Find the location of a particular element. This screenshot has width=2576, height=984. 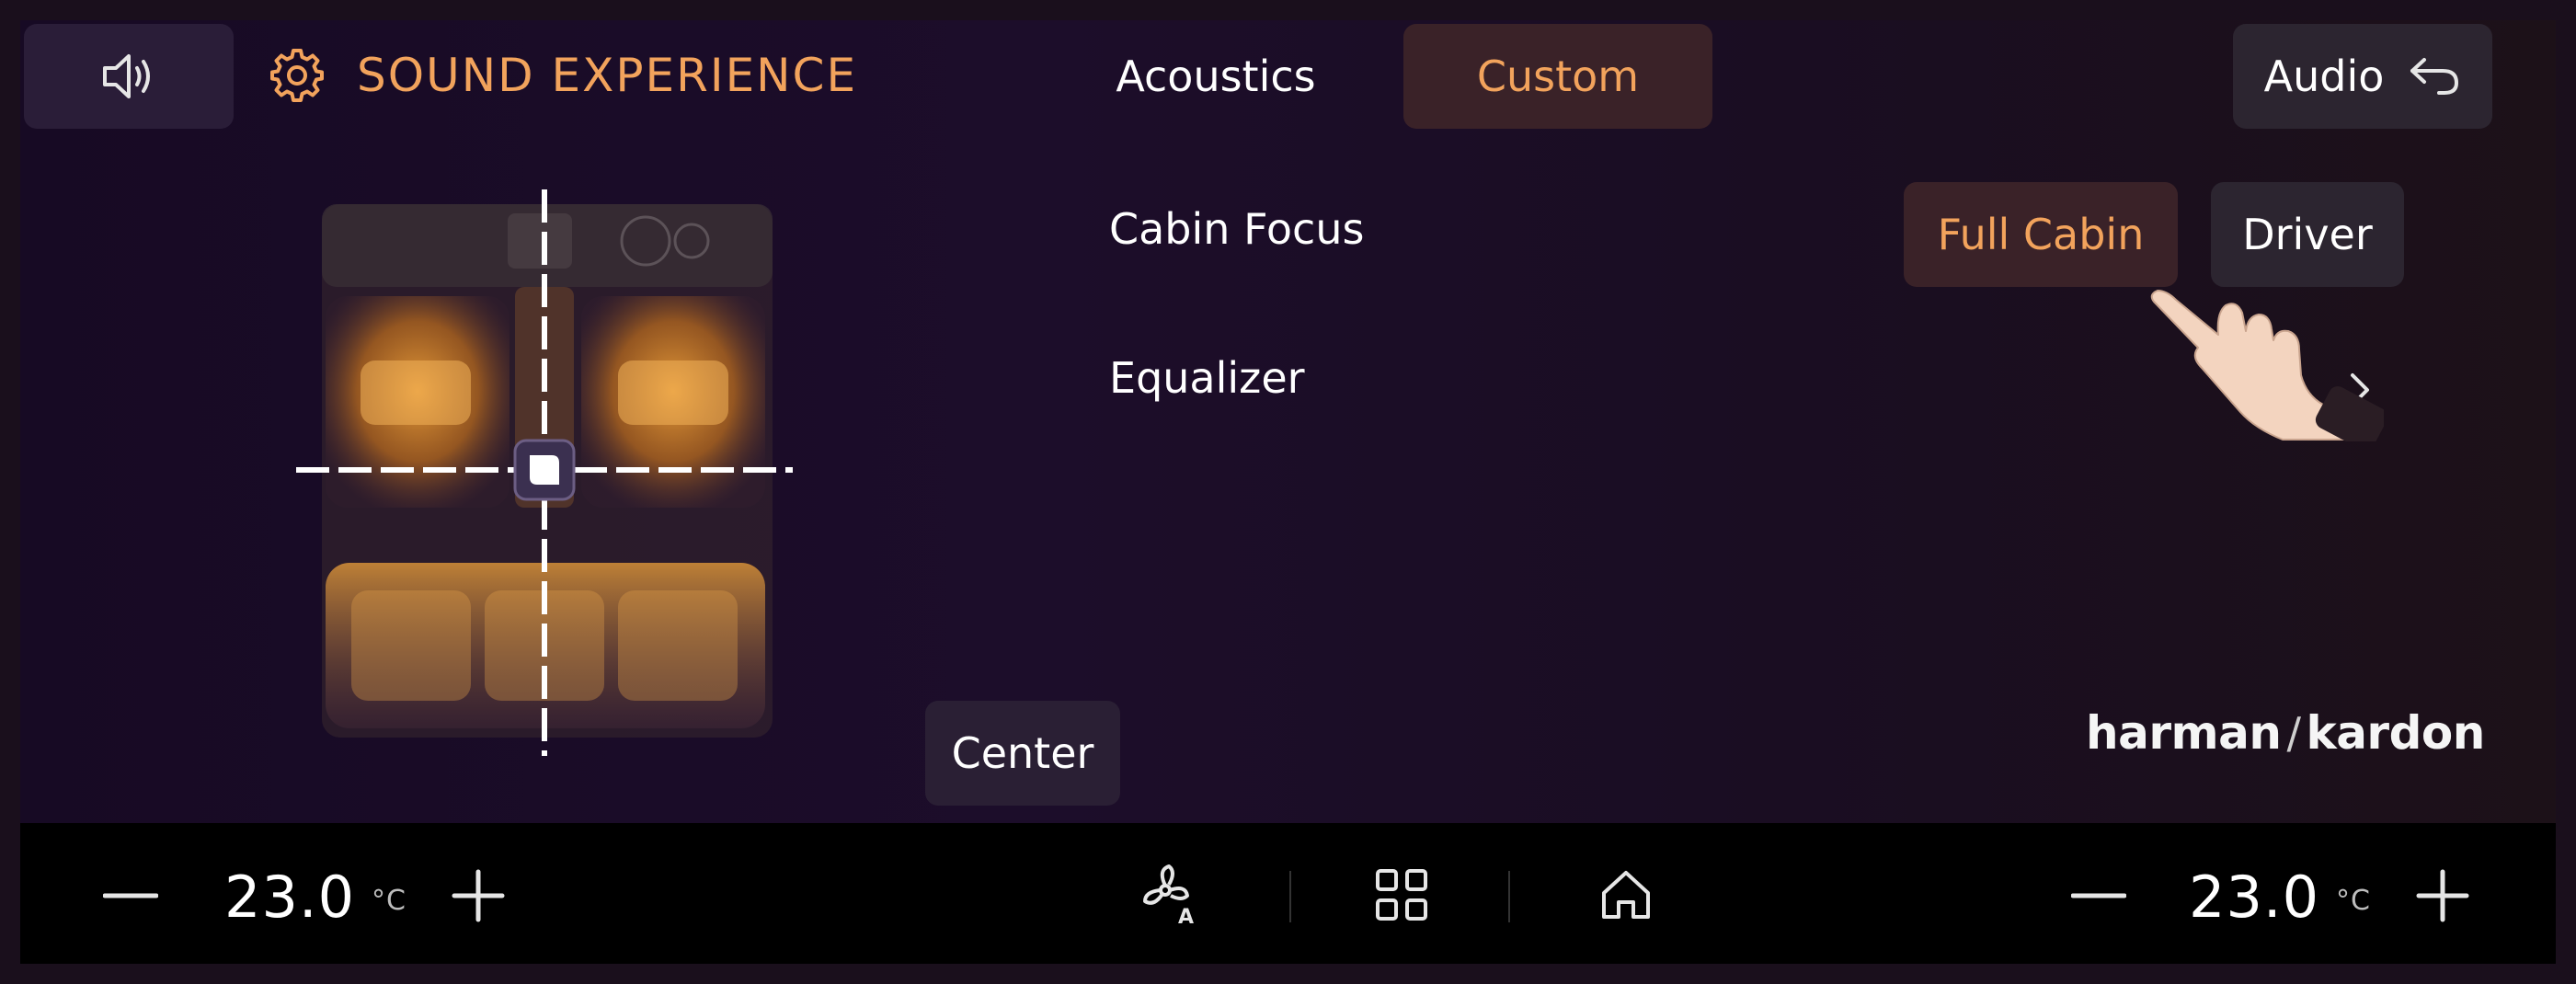

gear-icon is located at coordinates (297, 75).